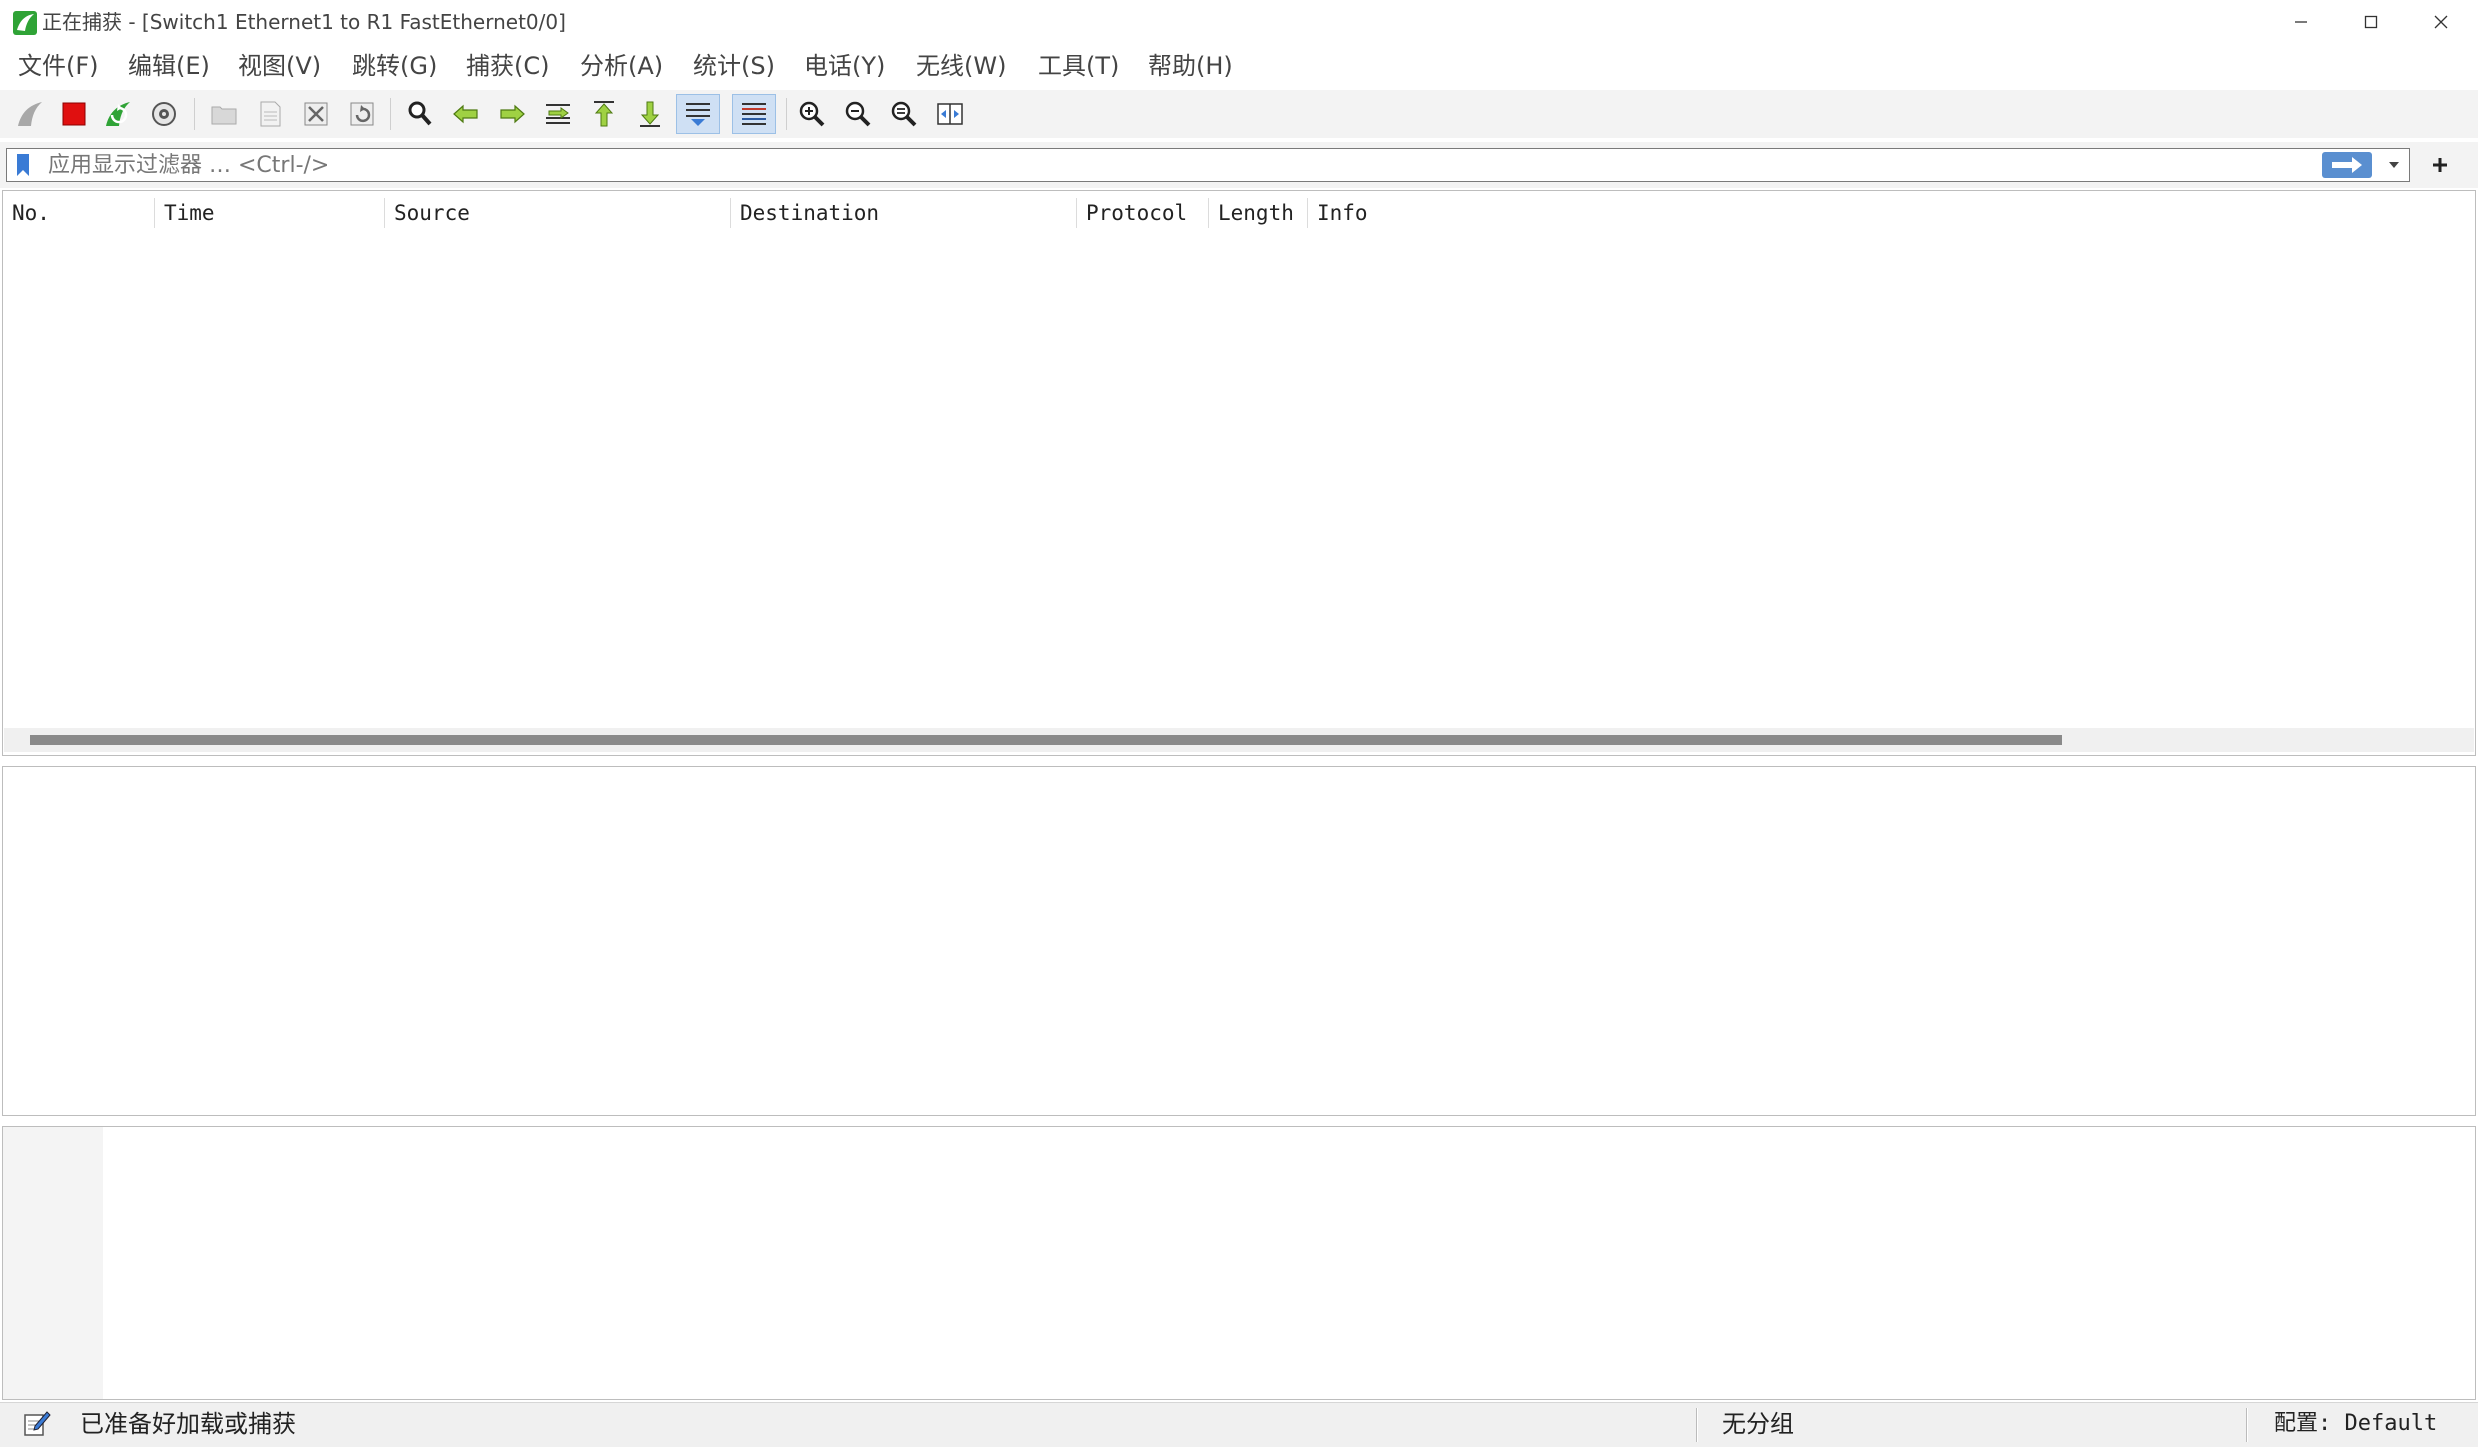 This screenshot has height=1447, width=2478. What do you see at coordinates (961, 66) in the screenshot?
I see `menu-wireless: 无线(W)` at bounding box center [961, 66].